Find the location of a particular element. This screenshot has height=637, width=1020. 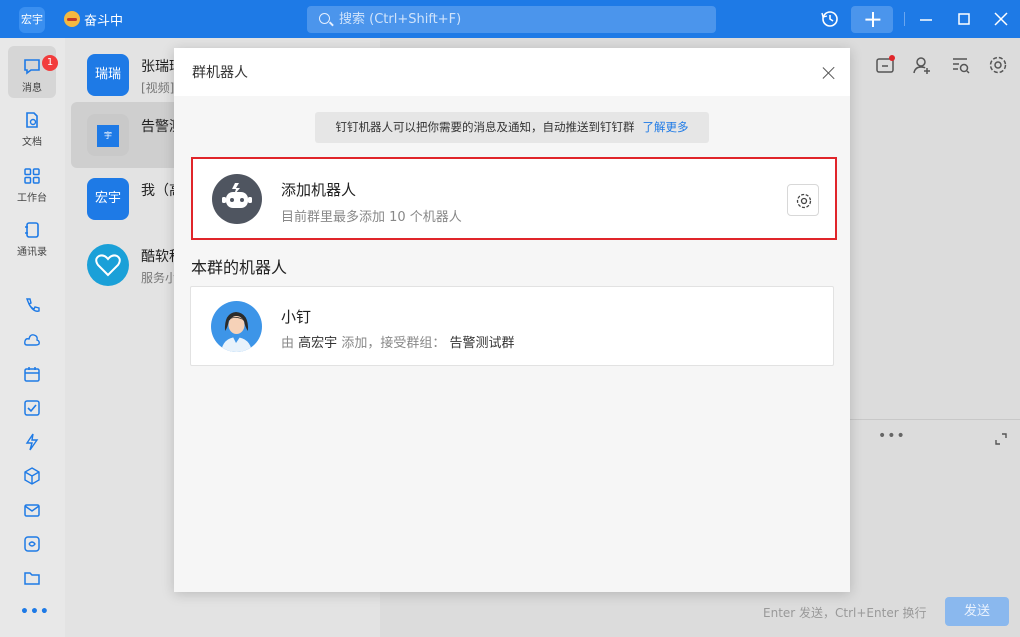

left-nav: 1 消息 文档 工作台 通讯录 ••• is located at coordinates (32, 337).